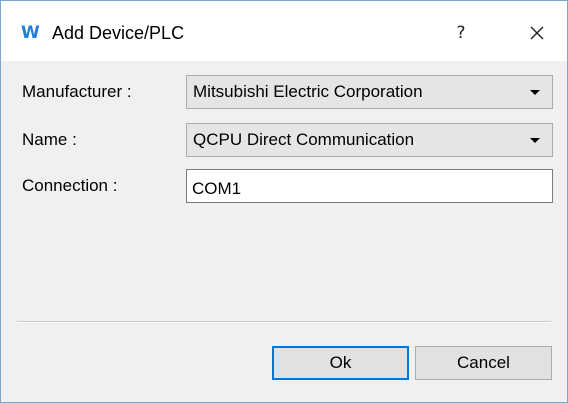  I want to click on connection-field, so click(369, 186).